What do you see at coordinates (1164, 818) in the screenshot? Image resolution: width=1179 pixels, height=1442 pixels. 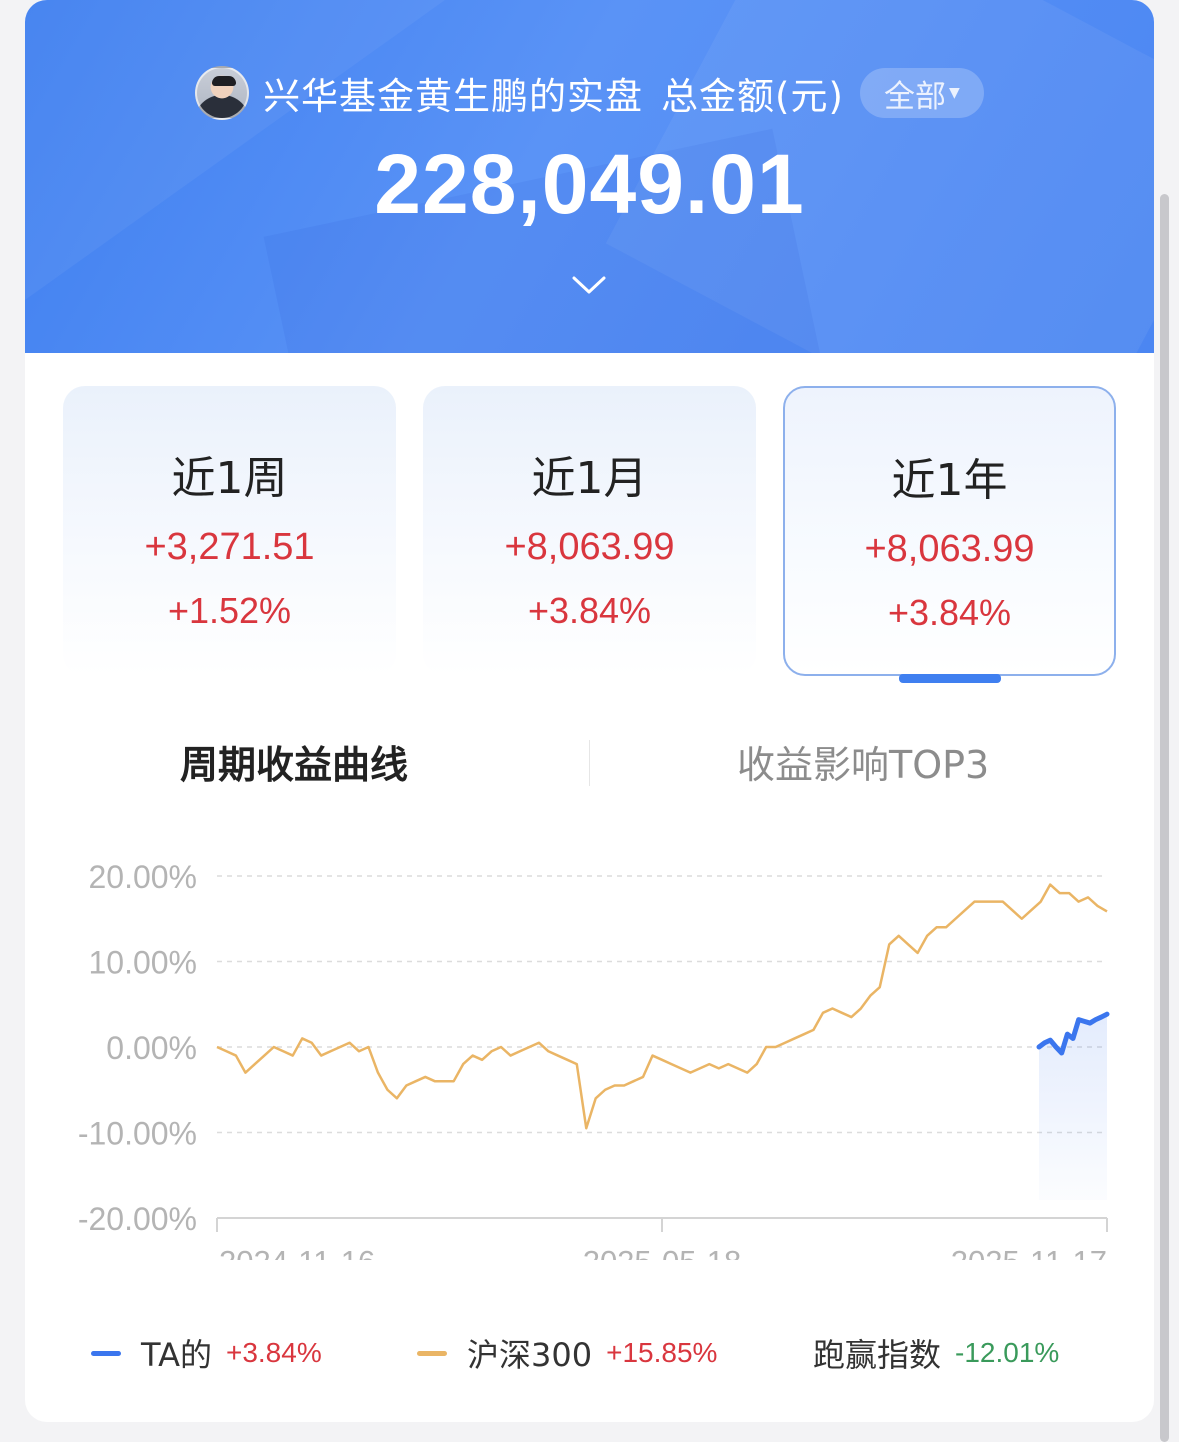 I see `scrollbar` at bounding box center [1164, 818].